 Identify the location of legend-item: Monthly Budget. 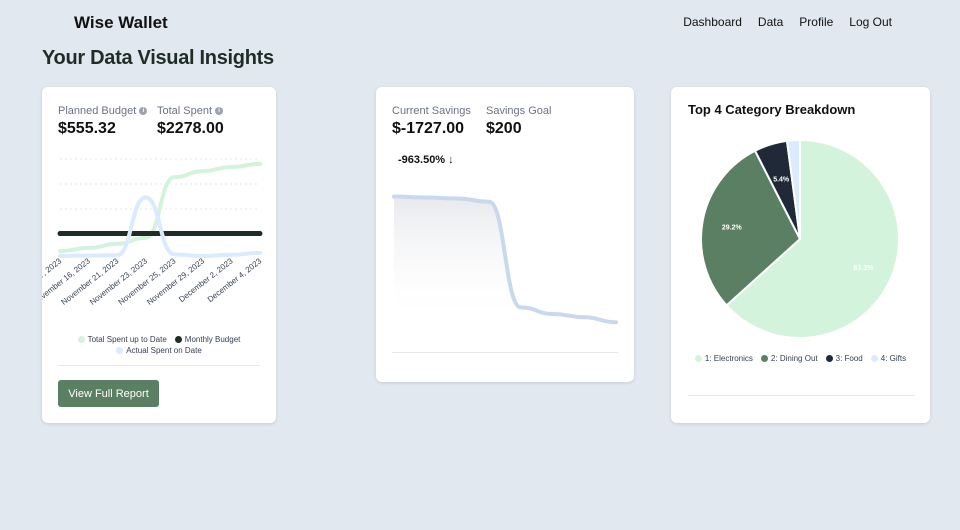
(207, 339).